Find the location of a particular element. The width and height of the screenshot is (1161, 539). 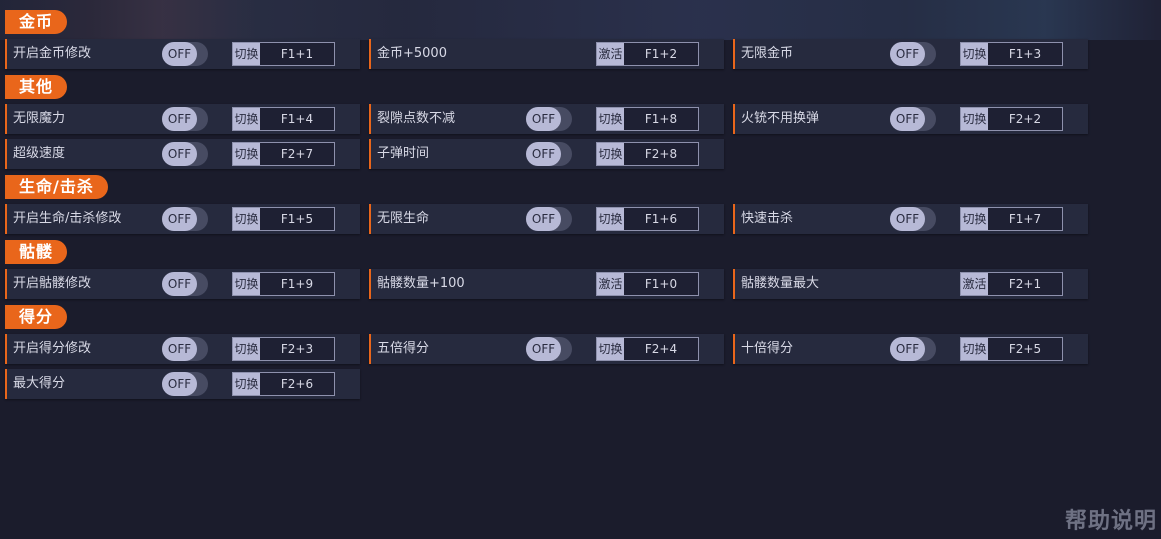

hotkey-key: F1+1 is located at coordinates (297, 54).